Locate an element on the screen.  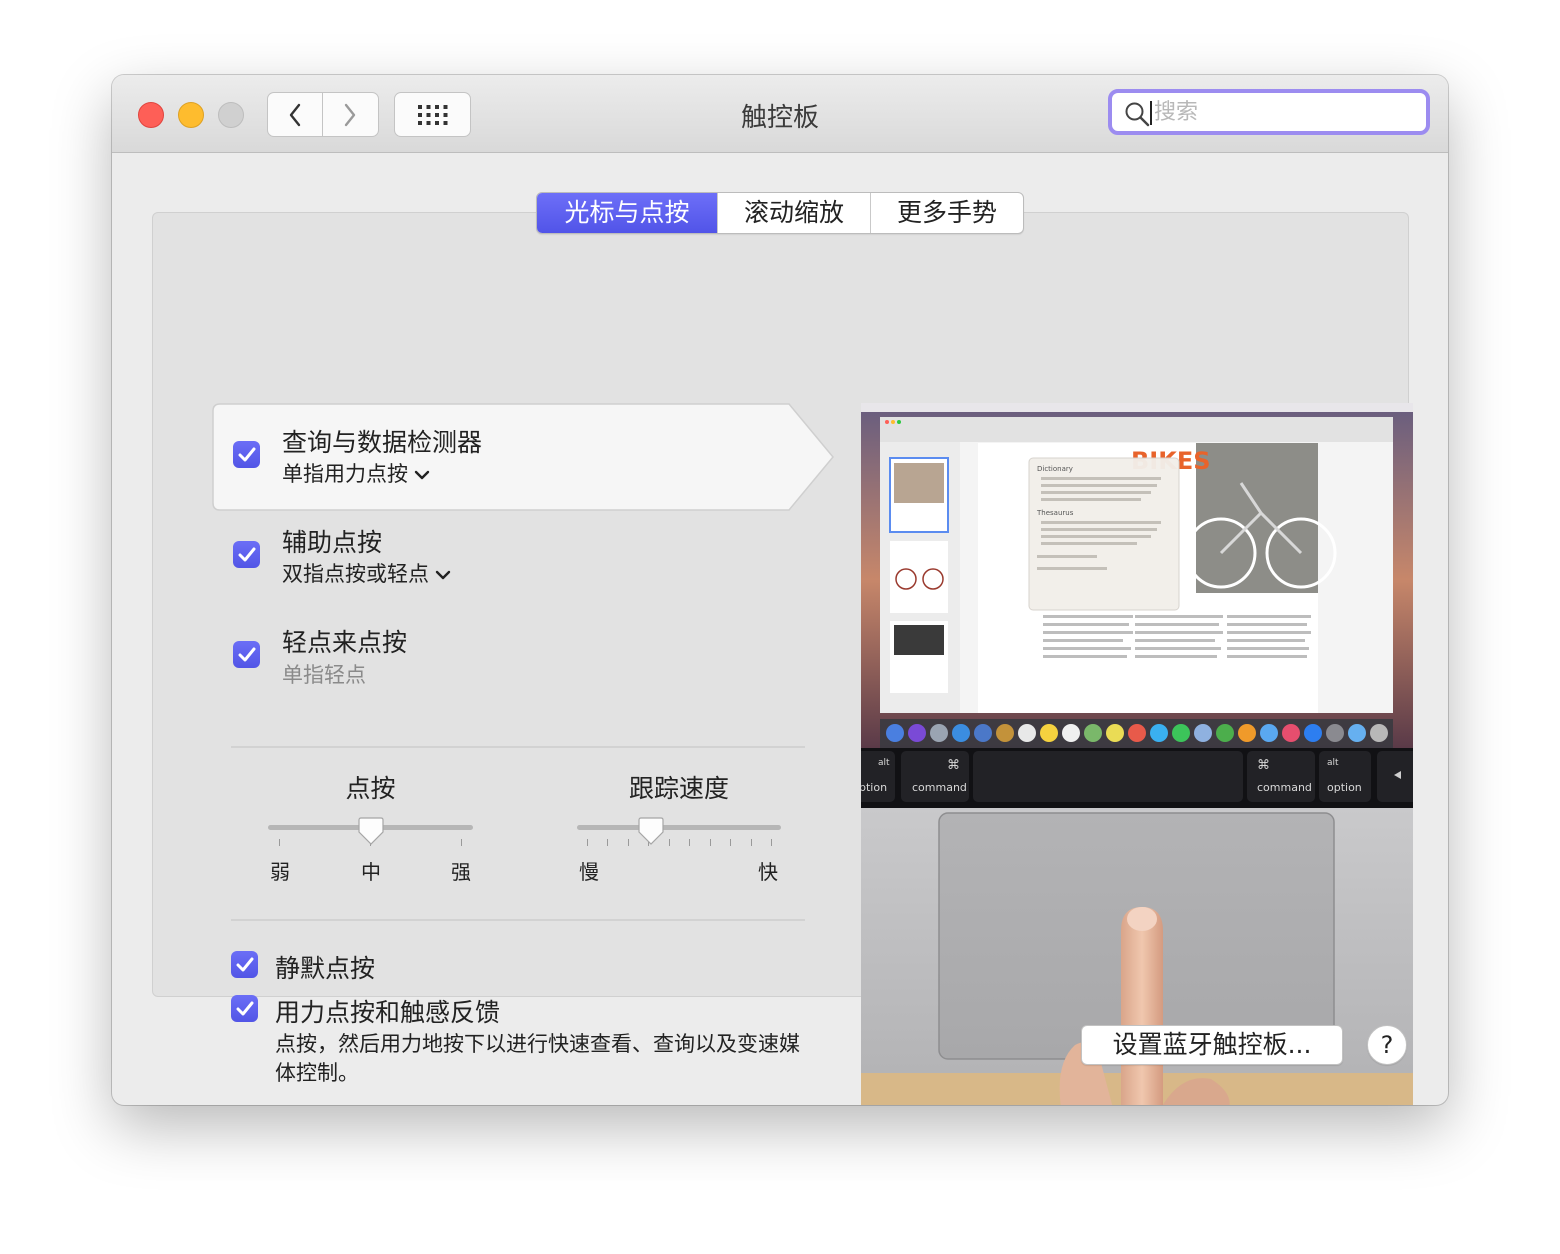
silent-click-checkbox is located at coordinates (244, 964).